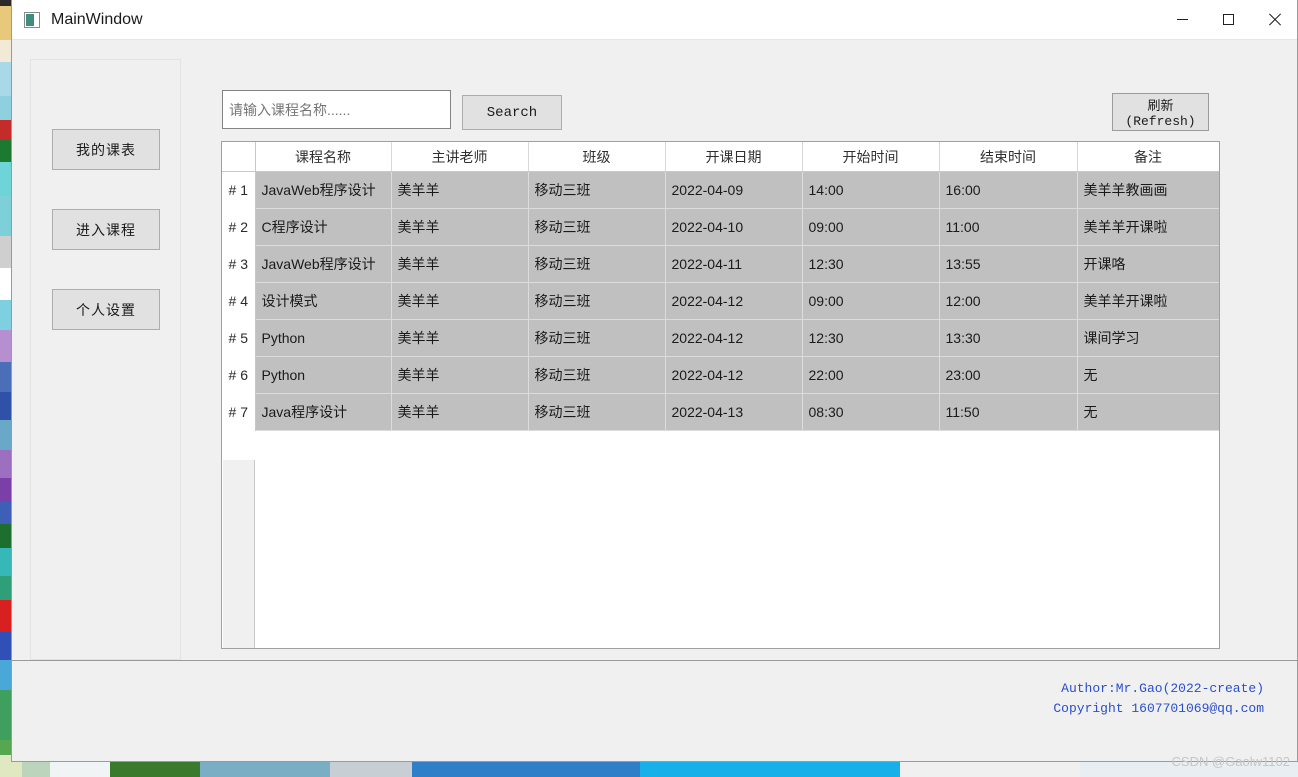 The width and height of the screenshot is (1298, 777). Describe the element at coordinates (654, 20) in the screenshot. I see `title-bar: MainWindow` at that location.